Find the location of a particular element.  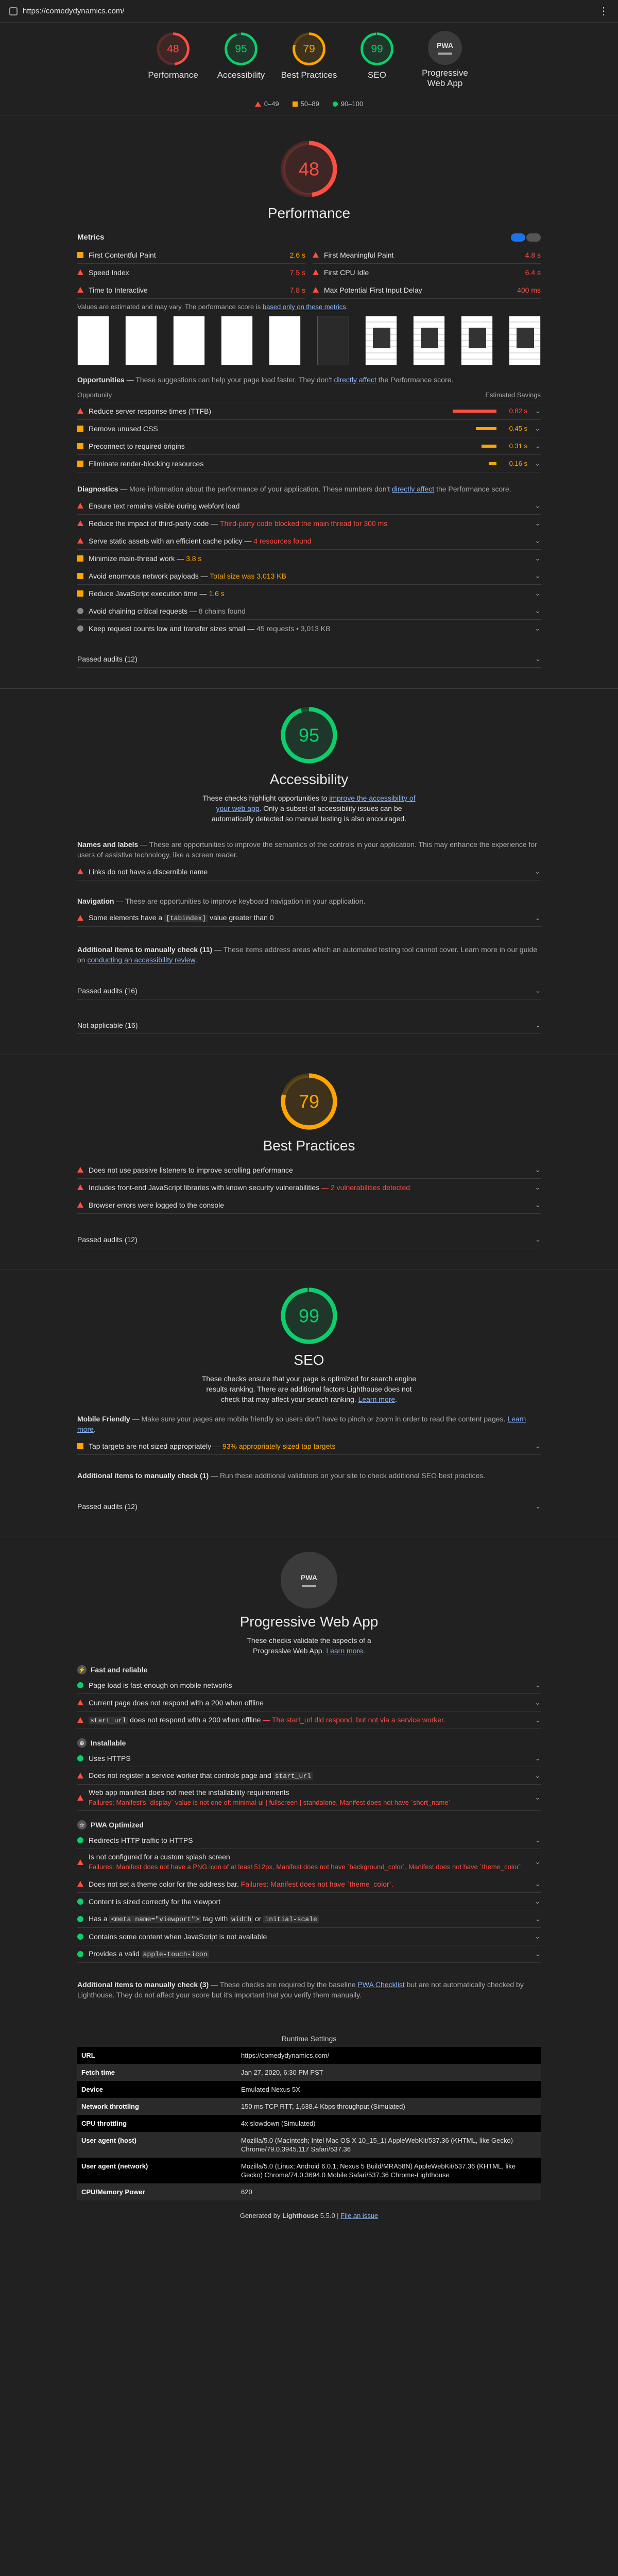

file-issue-link: File an issue is located at coordinates (359, 2215).